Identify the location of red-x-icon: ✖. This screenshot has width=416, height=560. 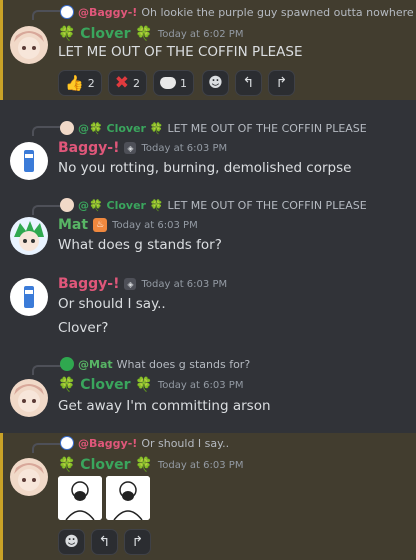
(121, 83).